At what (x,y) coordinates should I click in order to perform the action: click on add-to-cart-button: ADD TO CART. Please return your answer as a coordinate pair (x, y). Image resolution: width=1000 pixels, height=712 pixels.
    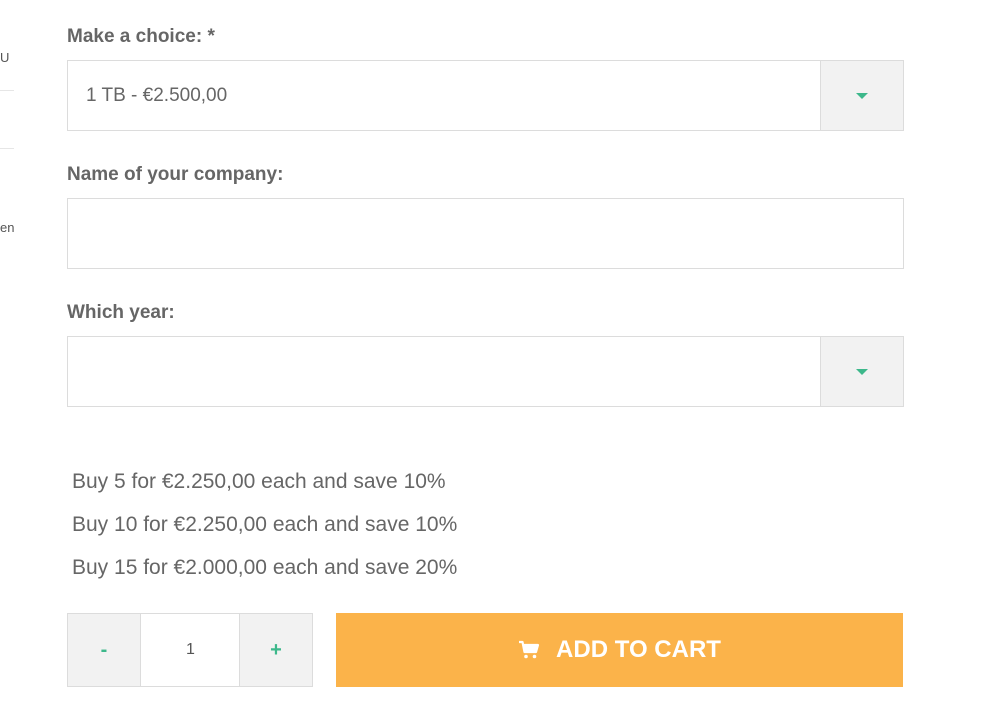
    Looking at the image, I should click on (619, 650).